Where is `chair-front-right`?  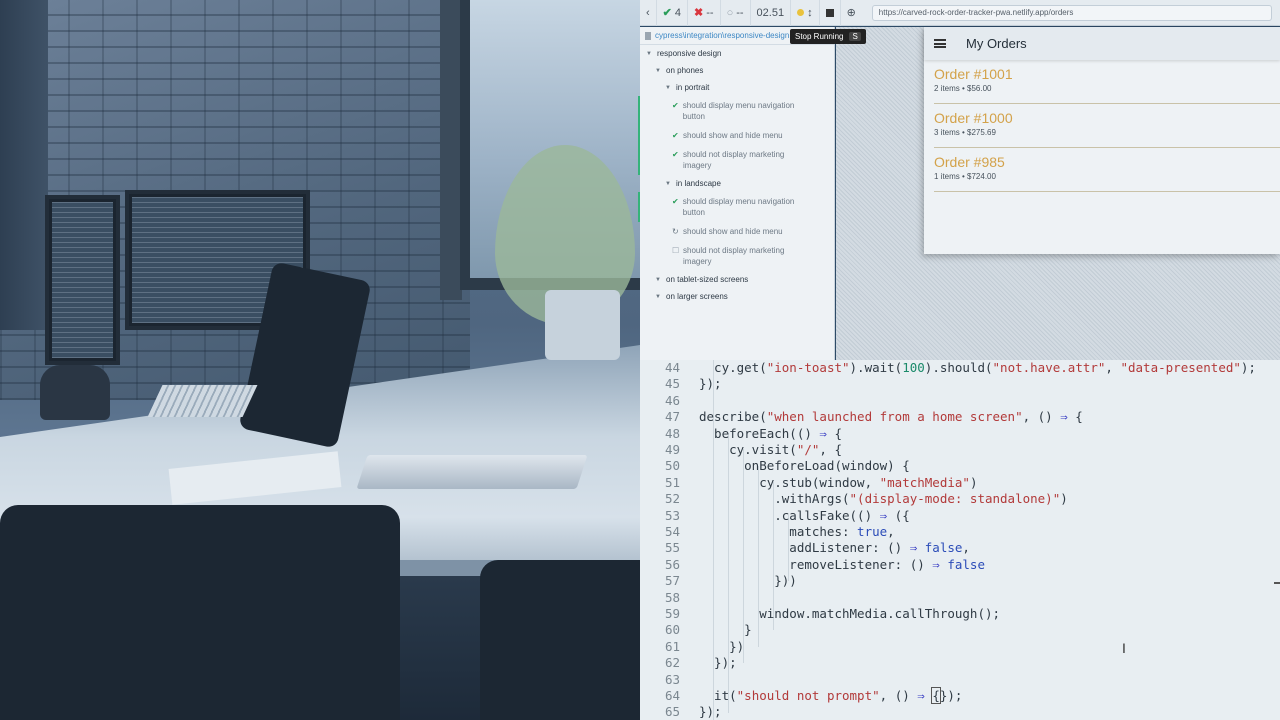
chair-front-right is located at coordinates (560, 640).